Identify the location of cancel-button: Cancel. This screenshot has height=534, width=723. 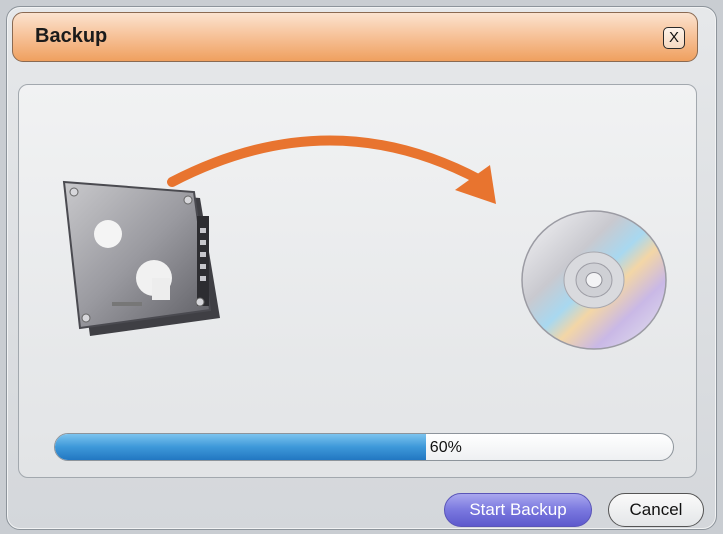
(656, 510).